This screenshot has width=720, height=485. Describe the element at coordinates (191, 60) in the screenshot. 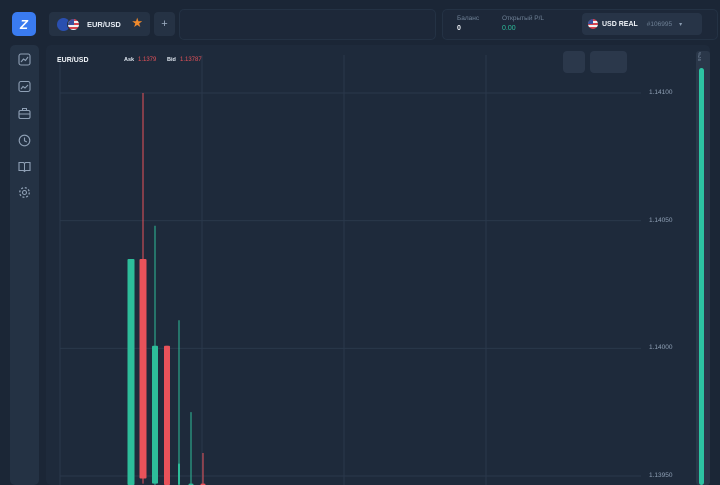

I see `bid-value: 1.13787` at that location.